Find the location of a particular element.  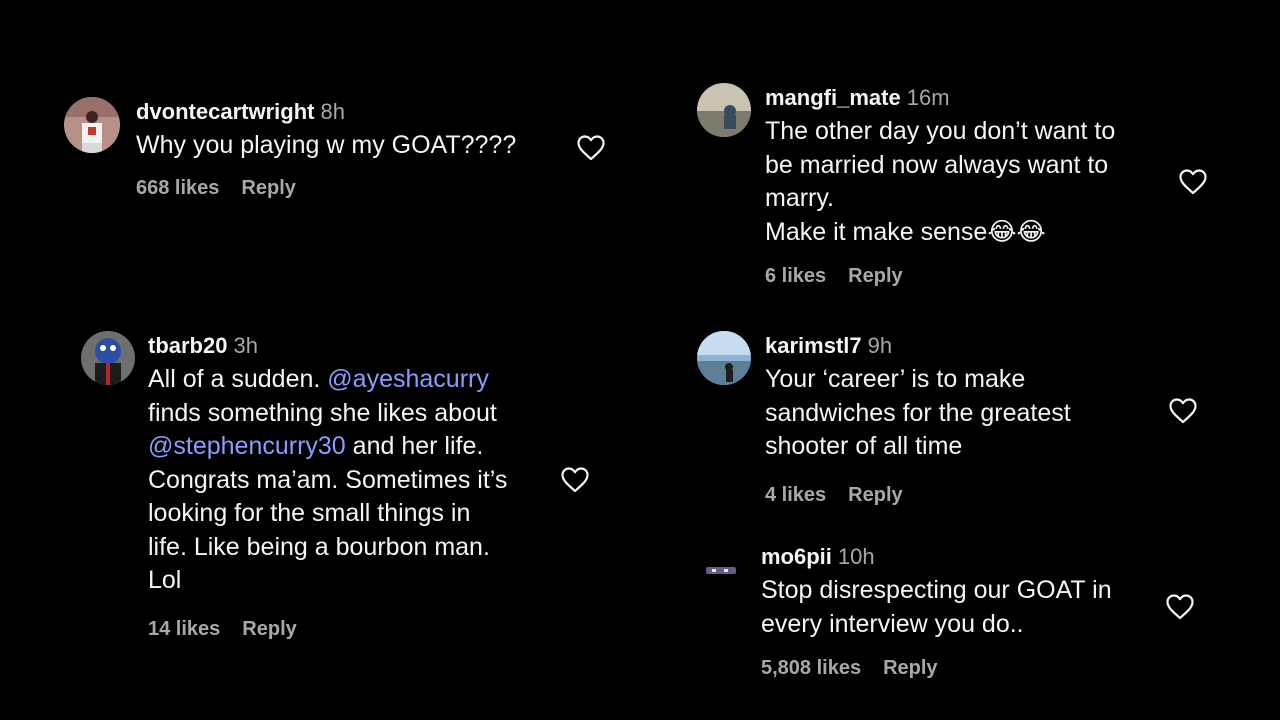

like-count: 5,808 likes is located at coordinates (811, 668).